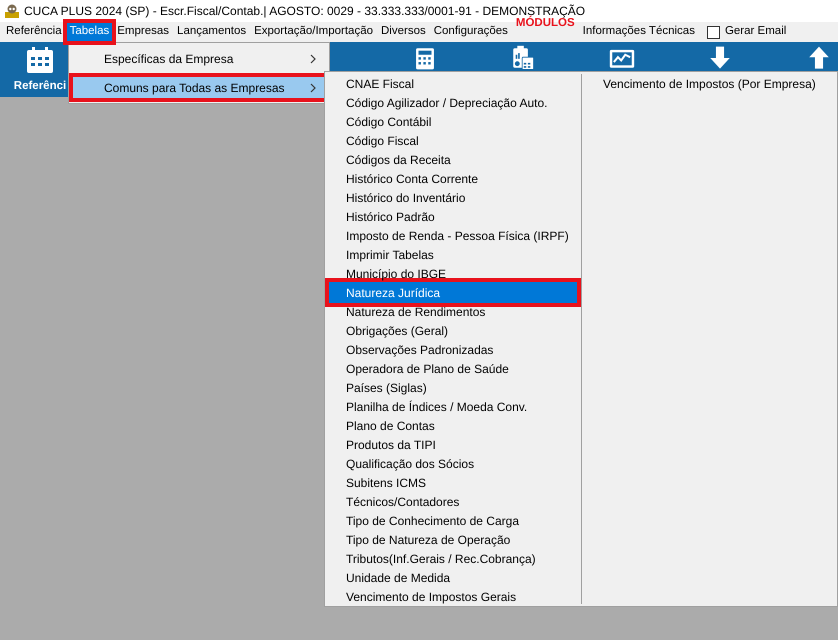  Describe the element at coordinates (453, 178) in the screenshot. I see `menu-item: Histórico Conta Corrente` at that location.